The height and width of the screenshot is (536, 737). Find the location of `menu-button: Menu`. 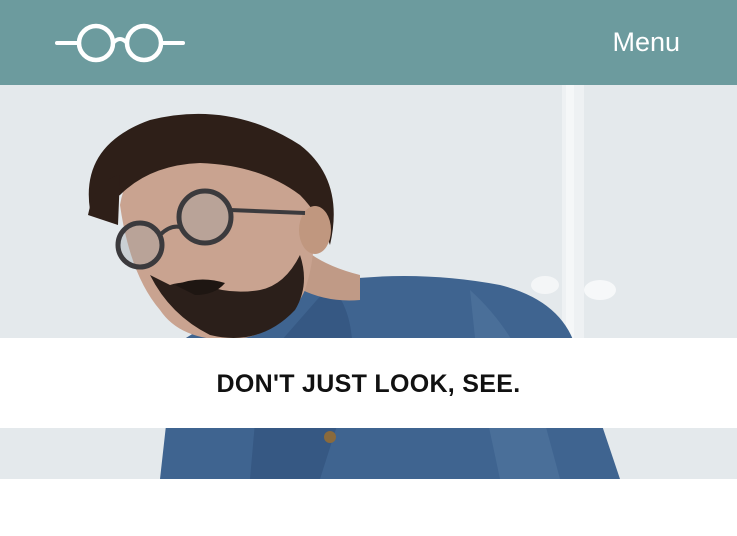

menu-button: Menu is located at coordinates (646, 42).